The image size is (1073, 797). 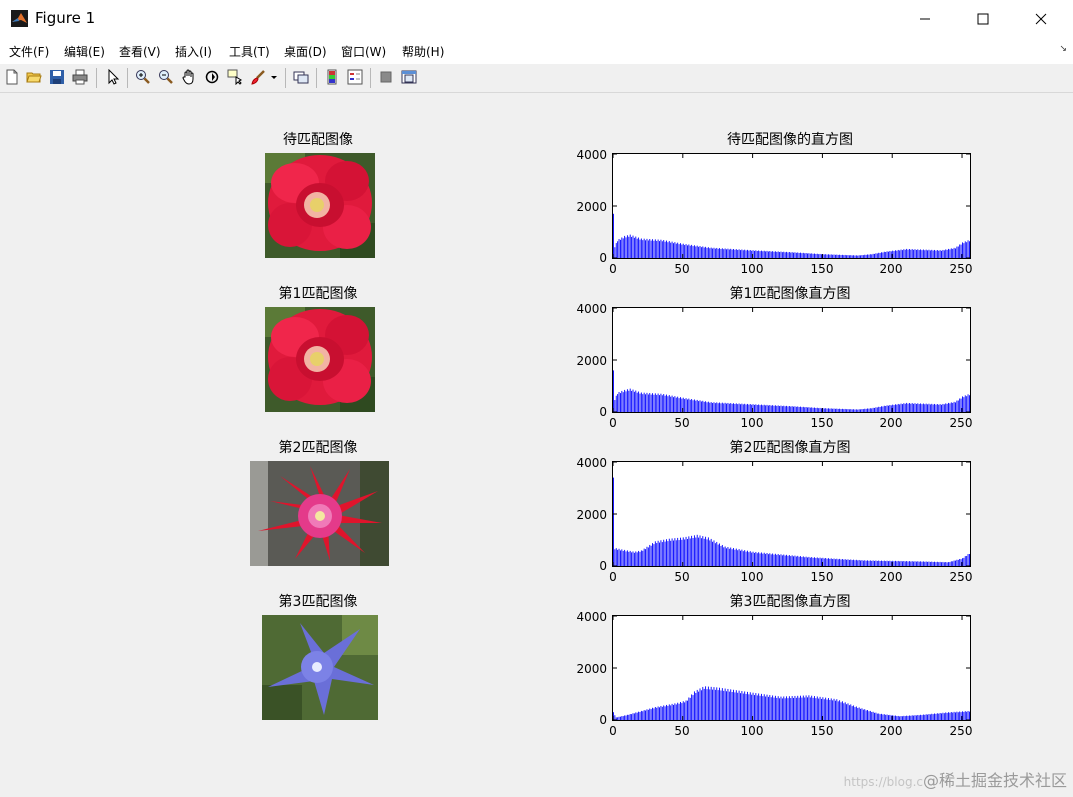 What do you see at coordinates (301, 77) in the screenshot?
I see `link-plot-icon` at bounding box center [301, 77].